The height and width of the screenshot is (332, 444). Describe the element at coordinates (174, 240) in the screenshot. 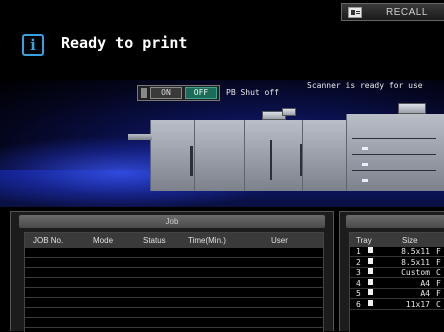

I see `job-table-header: JOB No. Mode Status Time(Min.) User` at that location.